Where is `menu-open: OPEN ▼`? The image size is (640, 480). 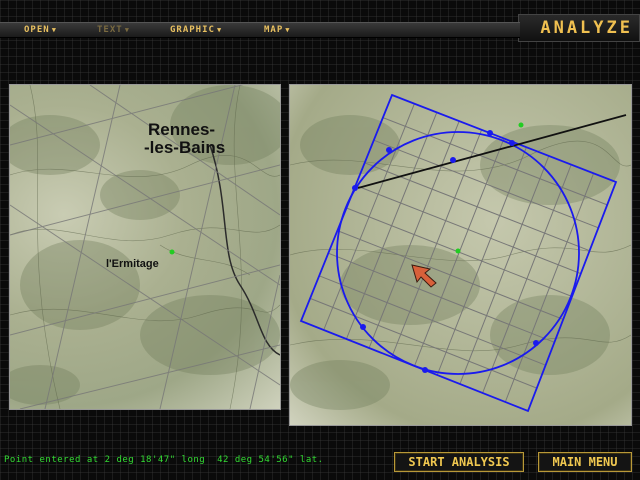
menu-open: OPEN ▼ is located at coordinates (40, 30).